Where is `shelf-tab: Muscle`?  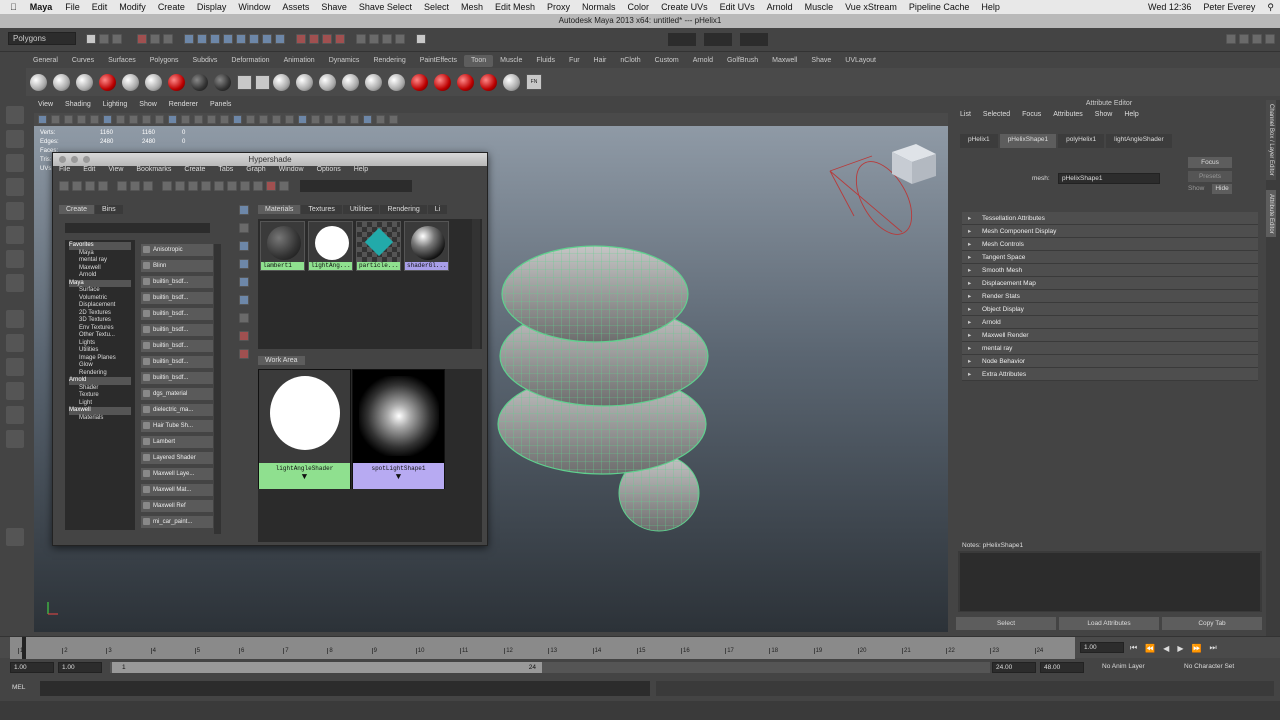
shelf-tab: Muscle is located at coordinates (511, 61).